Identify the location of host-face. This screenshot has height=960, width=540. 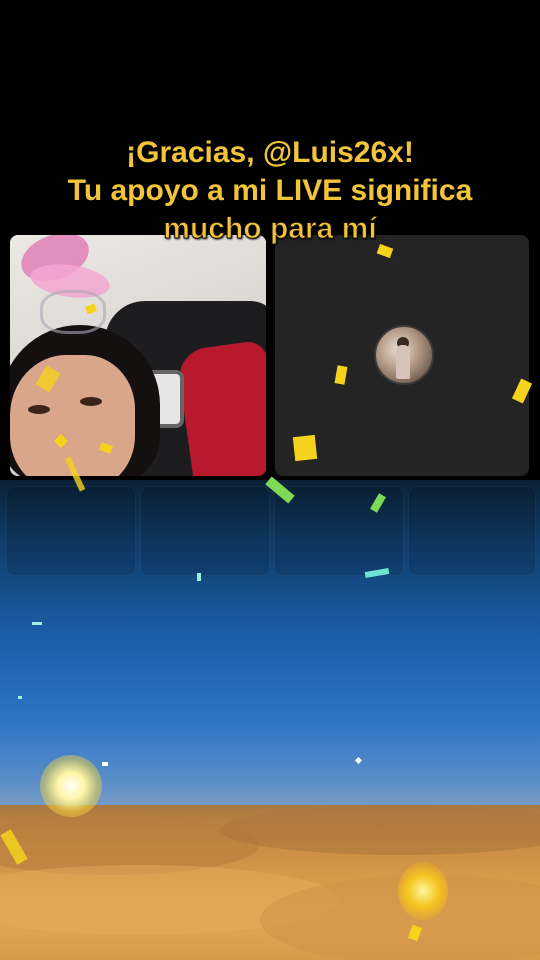
(72, 415).